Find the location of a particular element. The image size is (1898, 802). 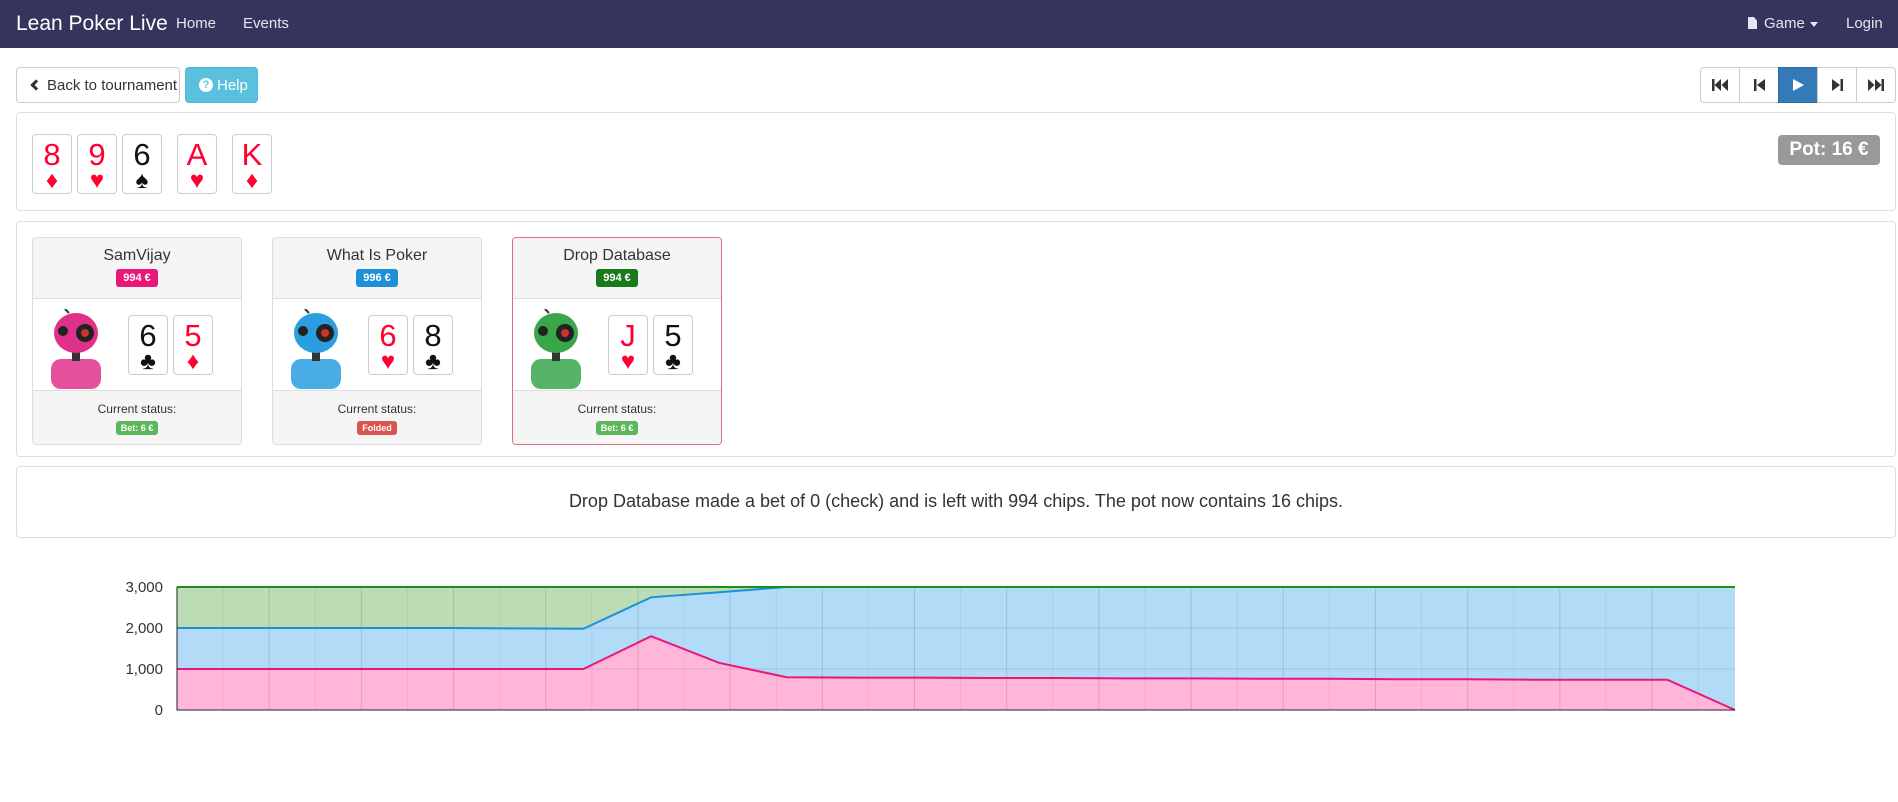

step-back-icon is located at coordinates (1759, 85).